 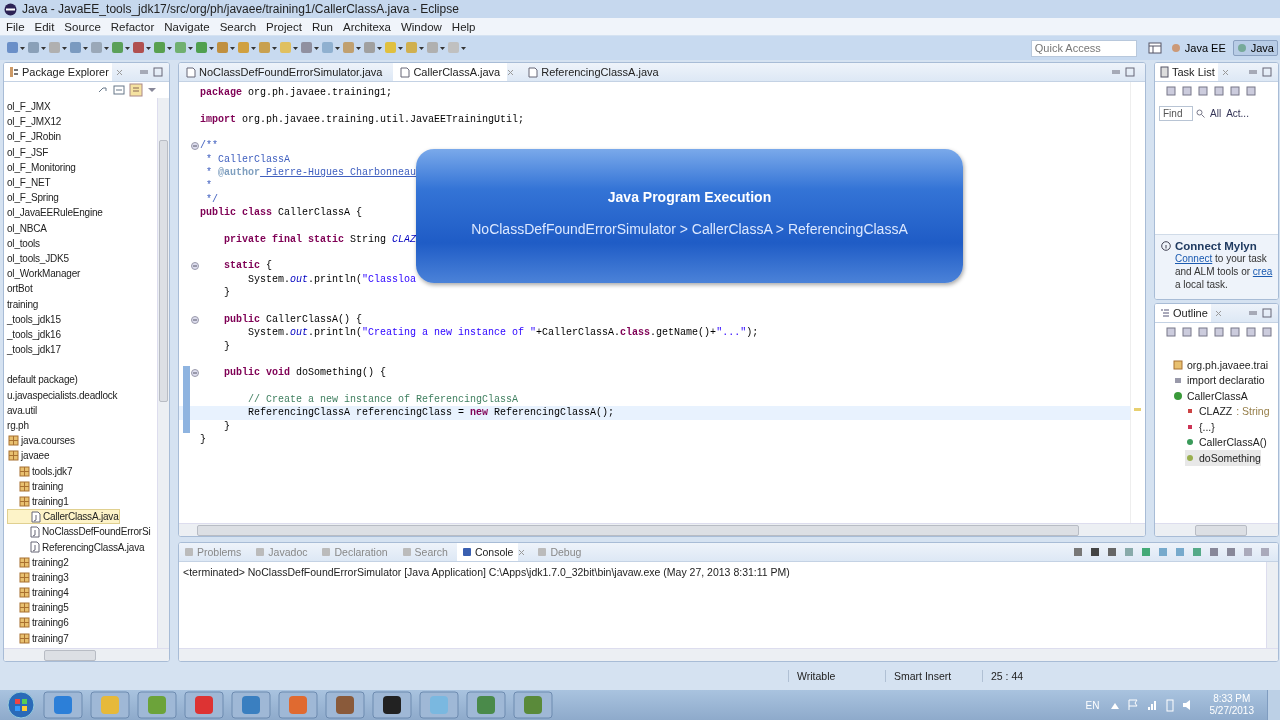 I want to click on tree-item: ol_F_JSF, so click(x=28, y=152).